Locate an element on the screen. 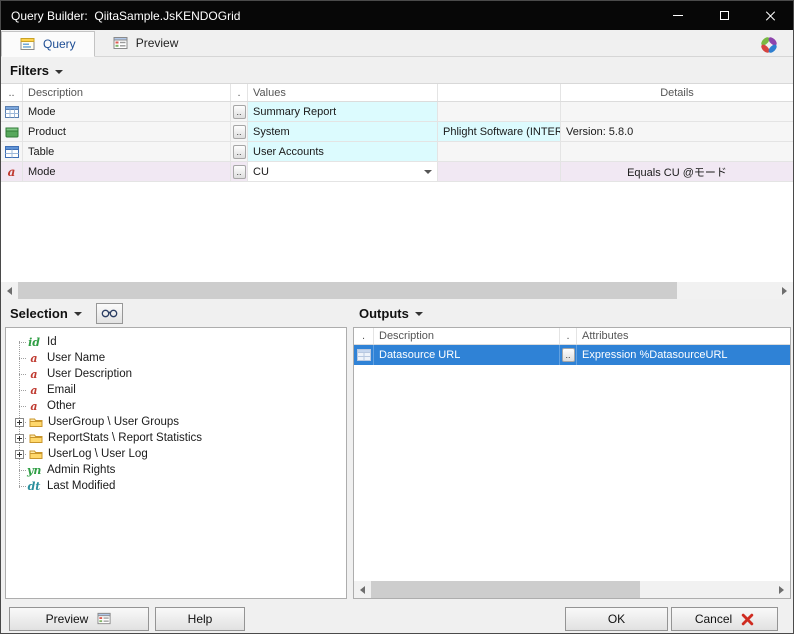 The width and height of the screenshot is (794, 634). row-icon-cell is located at coordinates (12, 111).